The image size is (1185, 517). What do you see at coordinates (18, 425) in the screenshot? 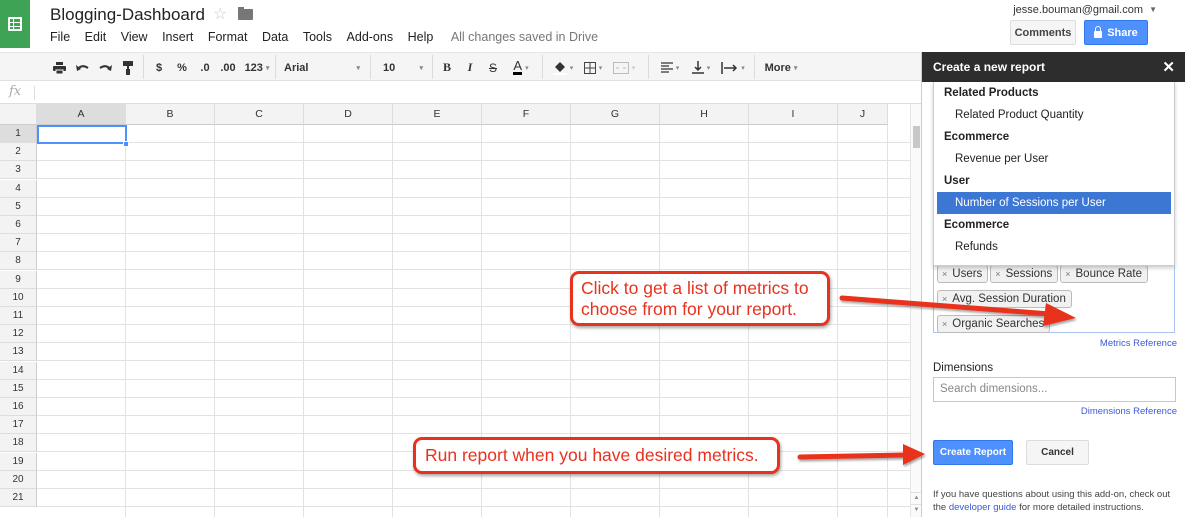
I see `row-header-17: 17` at bounding box center [18, 425].